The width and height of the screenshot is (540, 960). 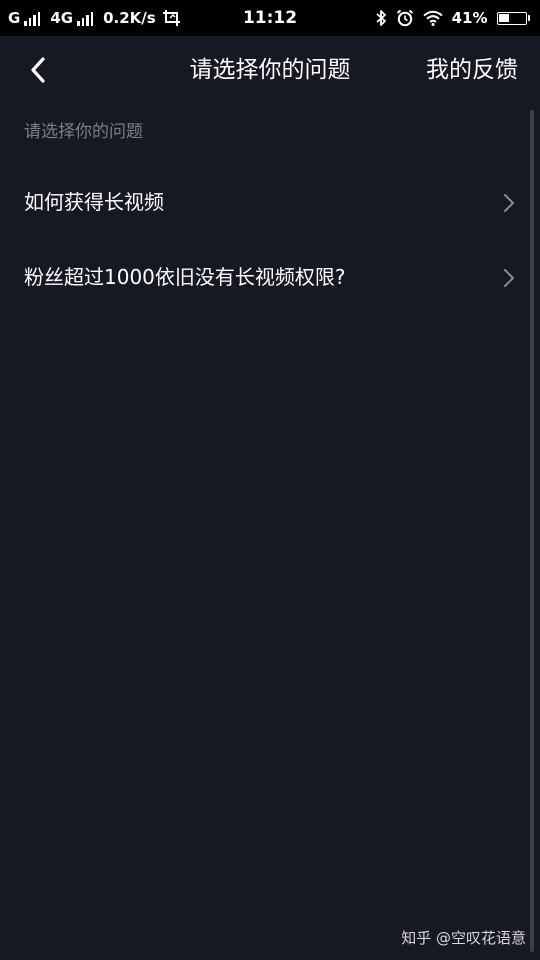 What do you see at coordinates (472, 70) in the screenshot?
I see `my-feedback-button: 我的反馈` at bounding box center [472, 70].